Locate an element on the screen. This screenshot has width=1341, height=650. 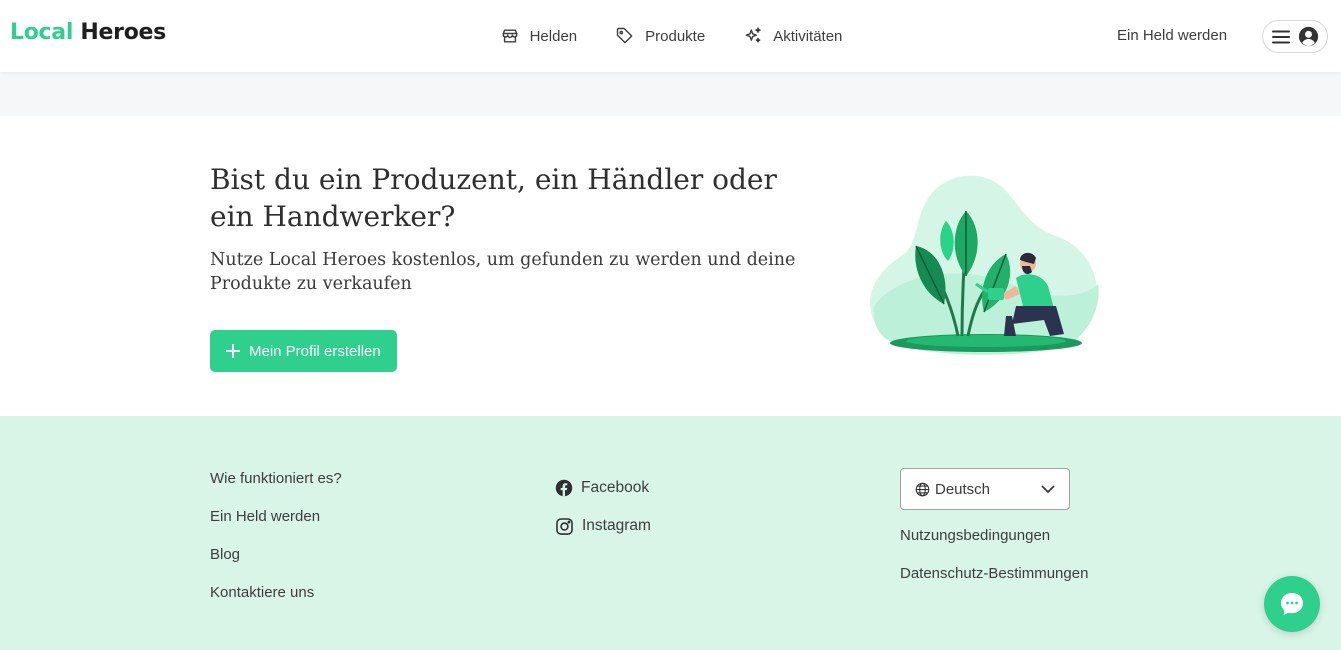
nav-label-helden: Helden is located at coordinates (553, 36).